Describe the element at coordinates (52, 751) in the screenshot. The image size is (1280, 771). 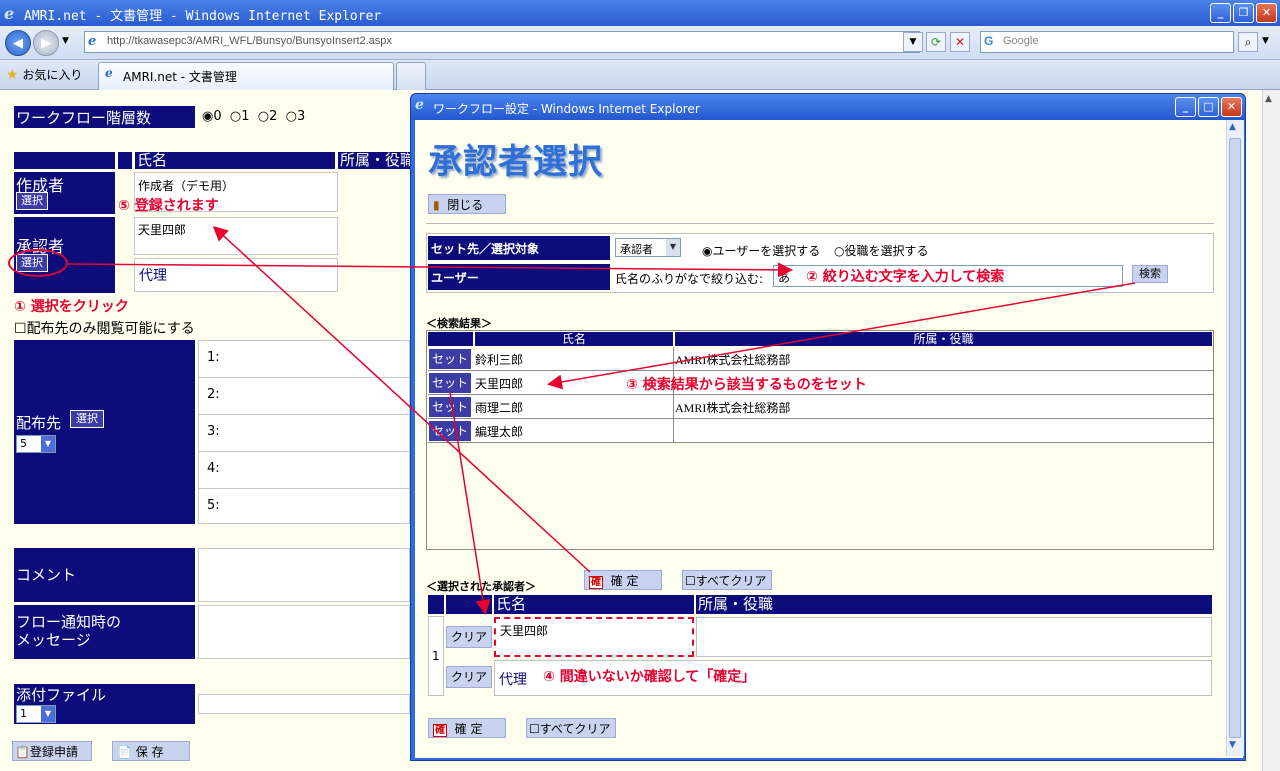
I see `register-button: 📋登録申請` at that location.